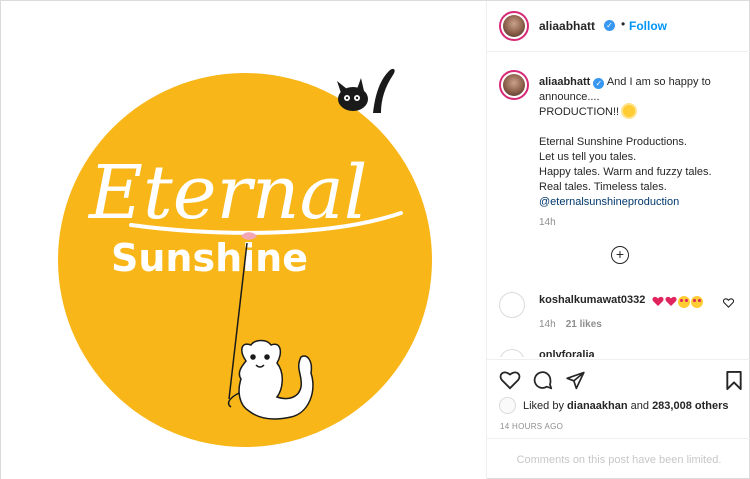 This screenshot has height=479, width=750. Describe the element at coordinates (618, 313) in the screenshot. I see `comment-row: koshalkumawat0332 14h 21 likes` at that location.